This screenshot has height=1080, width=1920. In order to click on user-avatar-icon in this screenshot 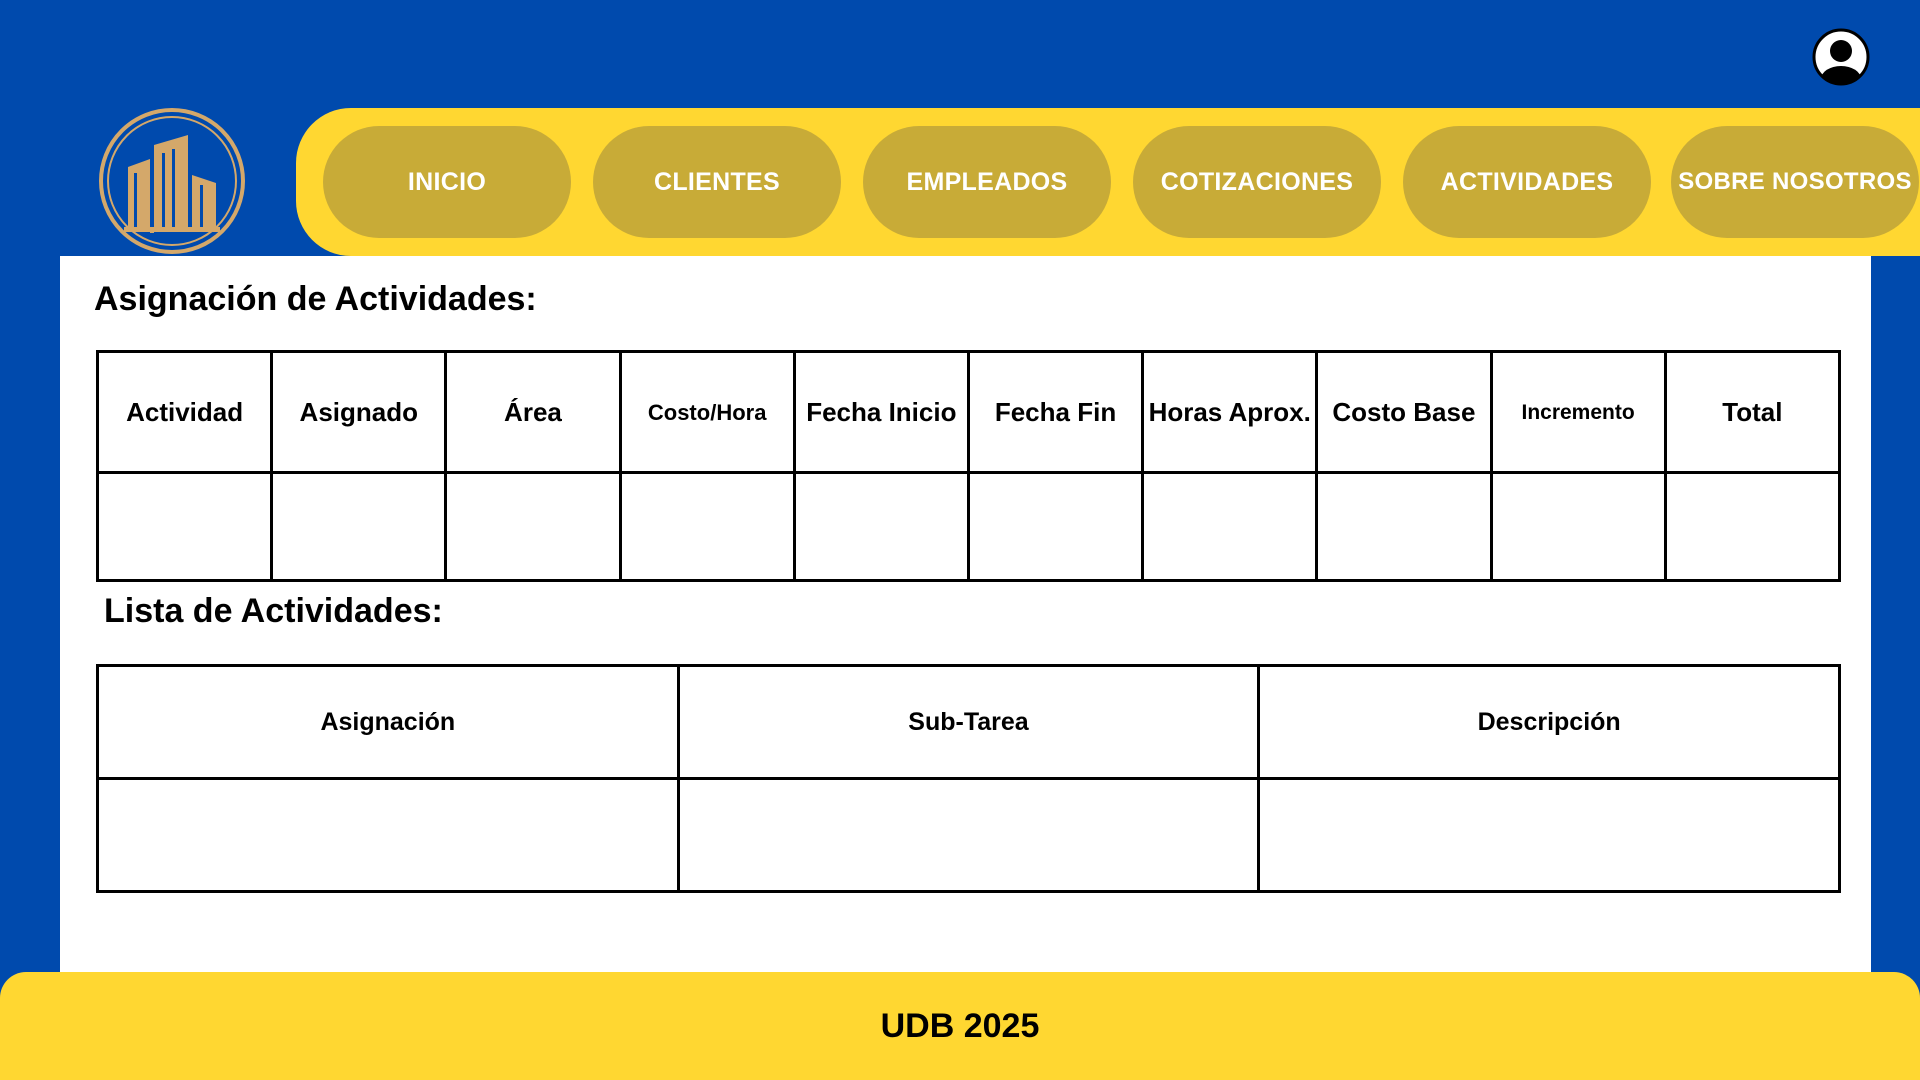, I will do `click(1841, 57)`.